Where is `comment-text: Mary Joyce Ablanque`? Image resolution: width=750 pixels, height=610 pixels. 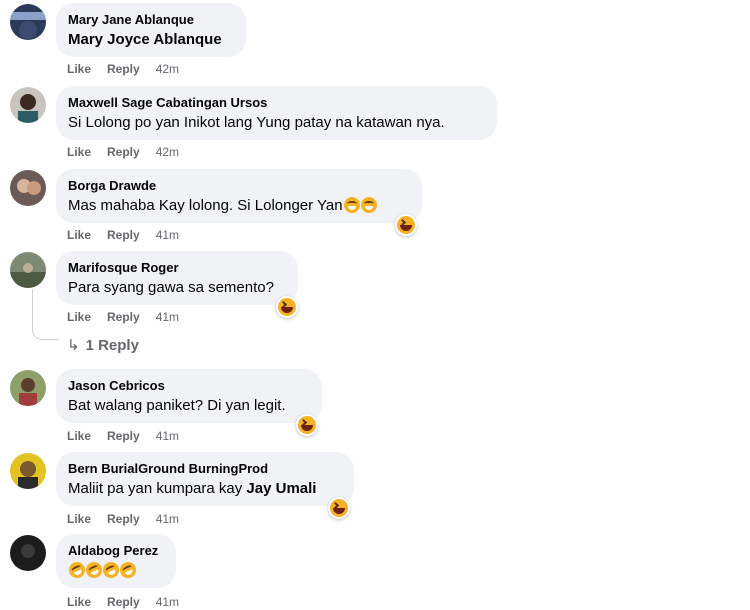 comment-text: Mary Joyce Ablanque is located at coordinates (151, 40).